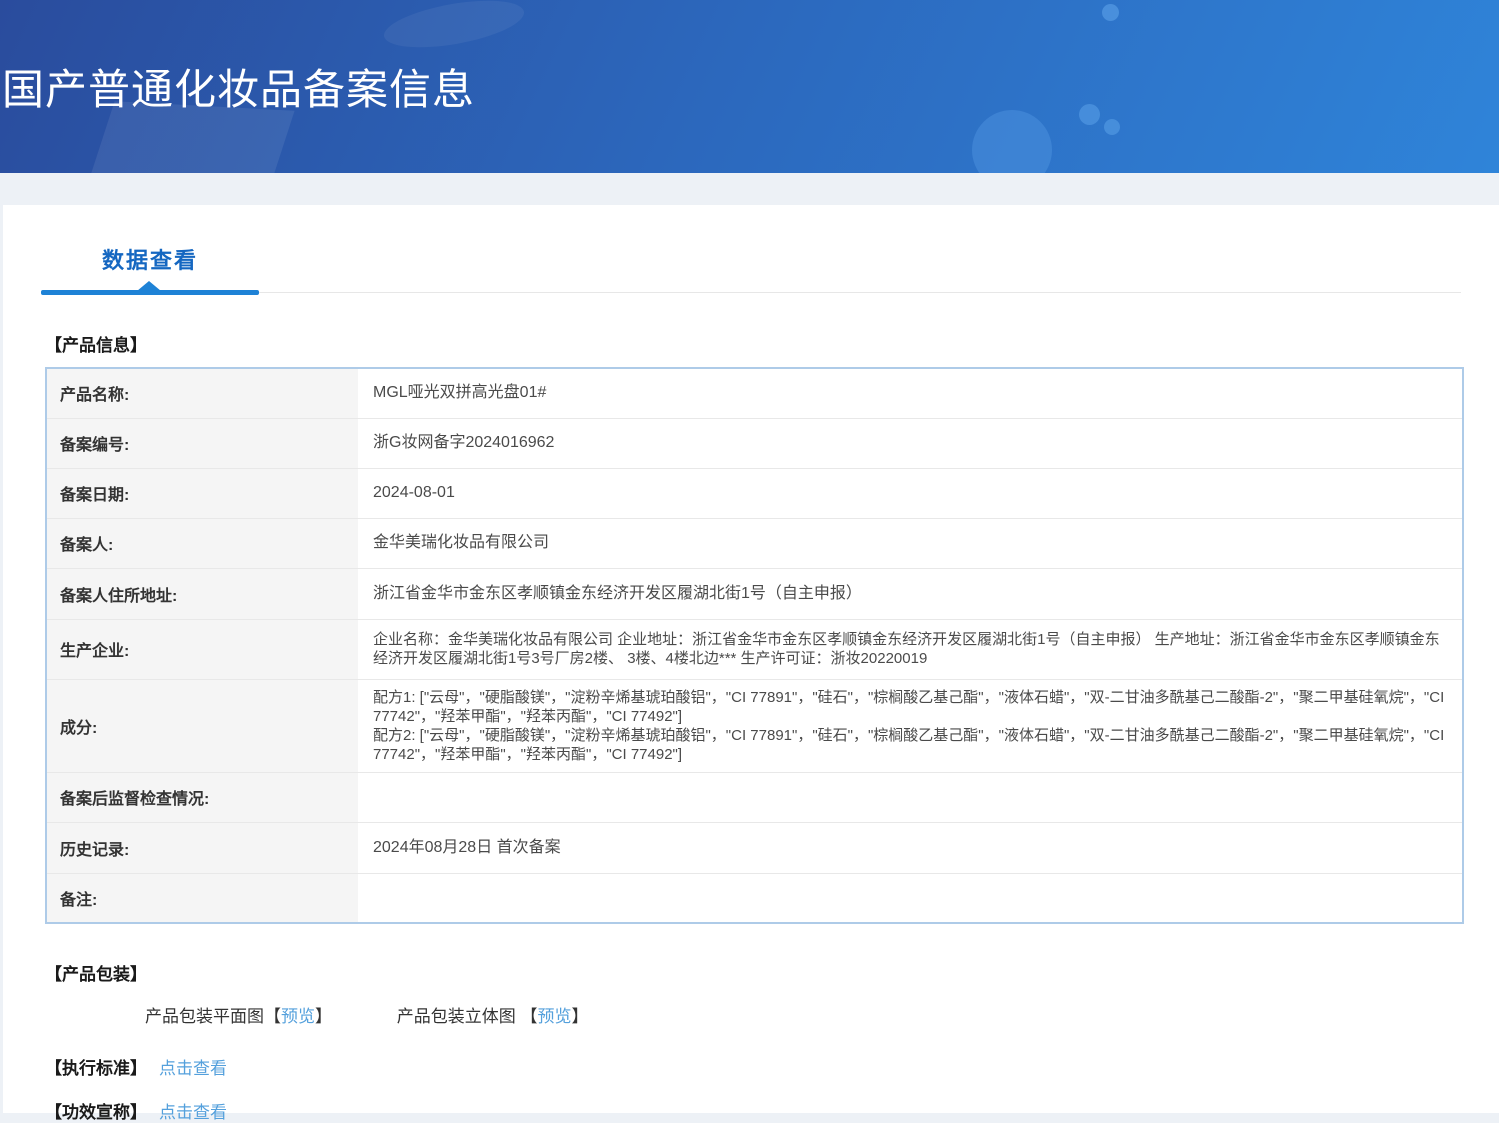 The width and height of the screenshot is (1499, 1123). Describe the element at coordinates (96, 974) in the screenshot. I see `packaging-section-title: 【产品包装】` at that location.